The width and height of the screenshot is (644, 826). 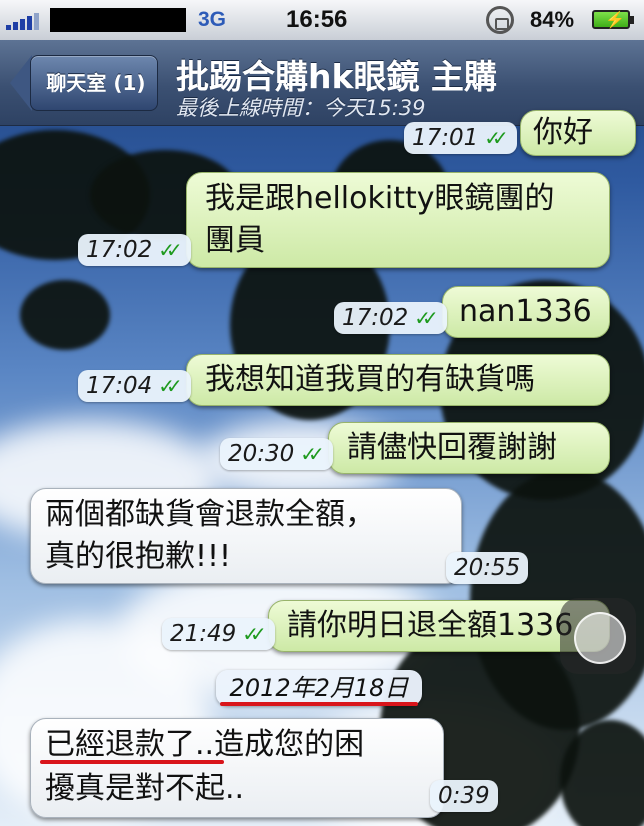 What do you see at coordinates (145, 788) in the screenshot?
I see `message-text: 擾真是對不起..` at bounding box center [145, 788].